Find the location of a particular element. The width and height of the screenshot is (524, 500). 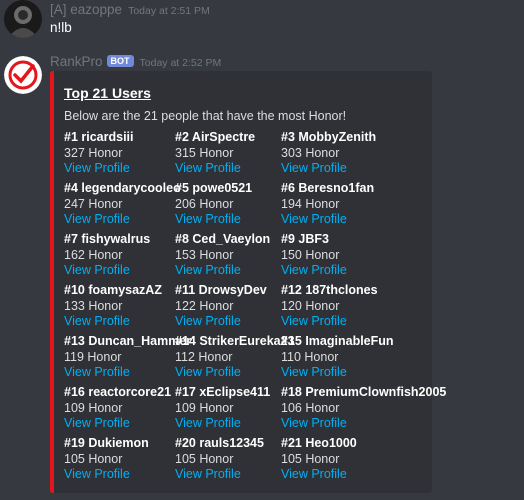

leaderboard-field: #4 legendarycooleo 247 Honor View Profile is located at coordinates (122, 204).